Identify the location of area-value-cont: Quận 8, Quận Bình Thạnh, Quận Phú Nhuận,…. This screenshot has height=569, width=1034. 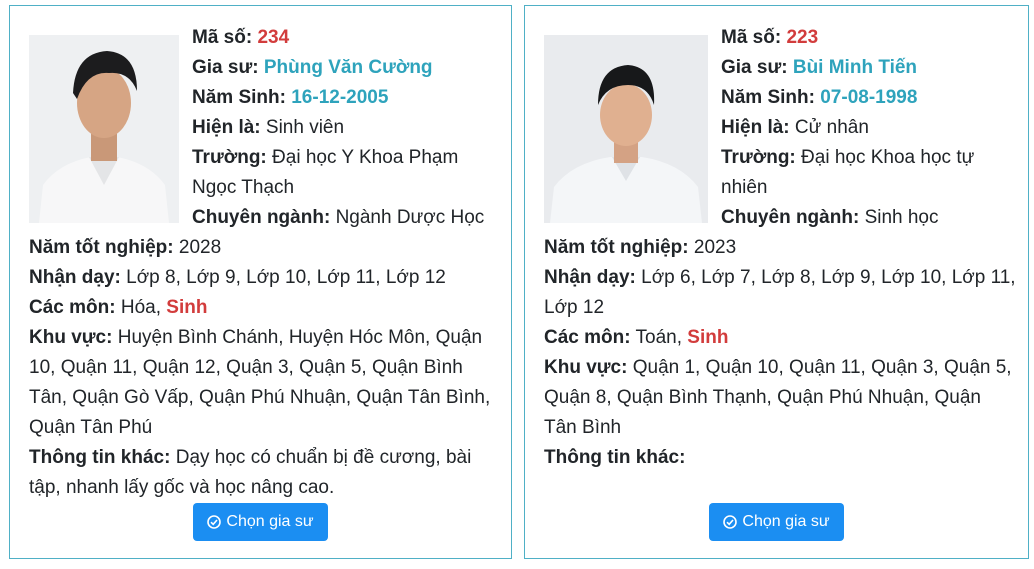
(762, 397).